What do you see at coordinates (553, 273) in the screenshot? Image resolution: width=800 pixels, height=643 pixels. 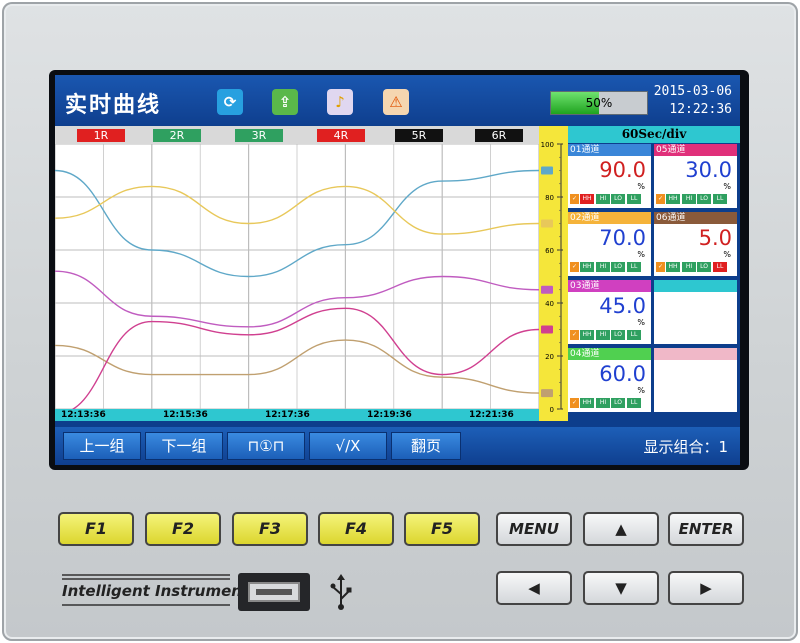 I see `value-scale: 100 80 60 40 20 0` at bounding box center [553, 273].